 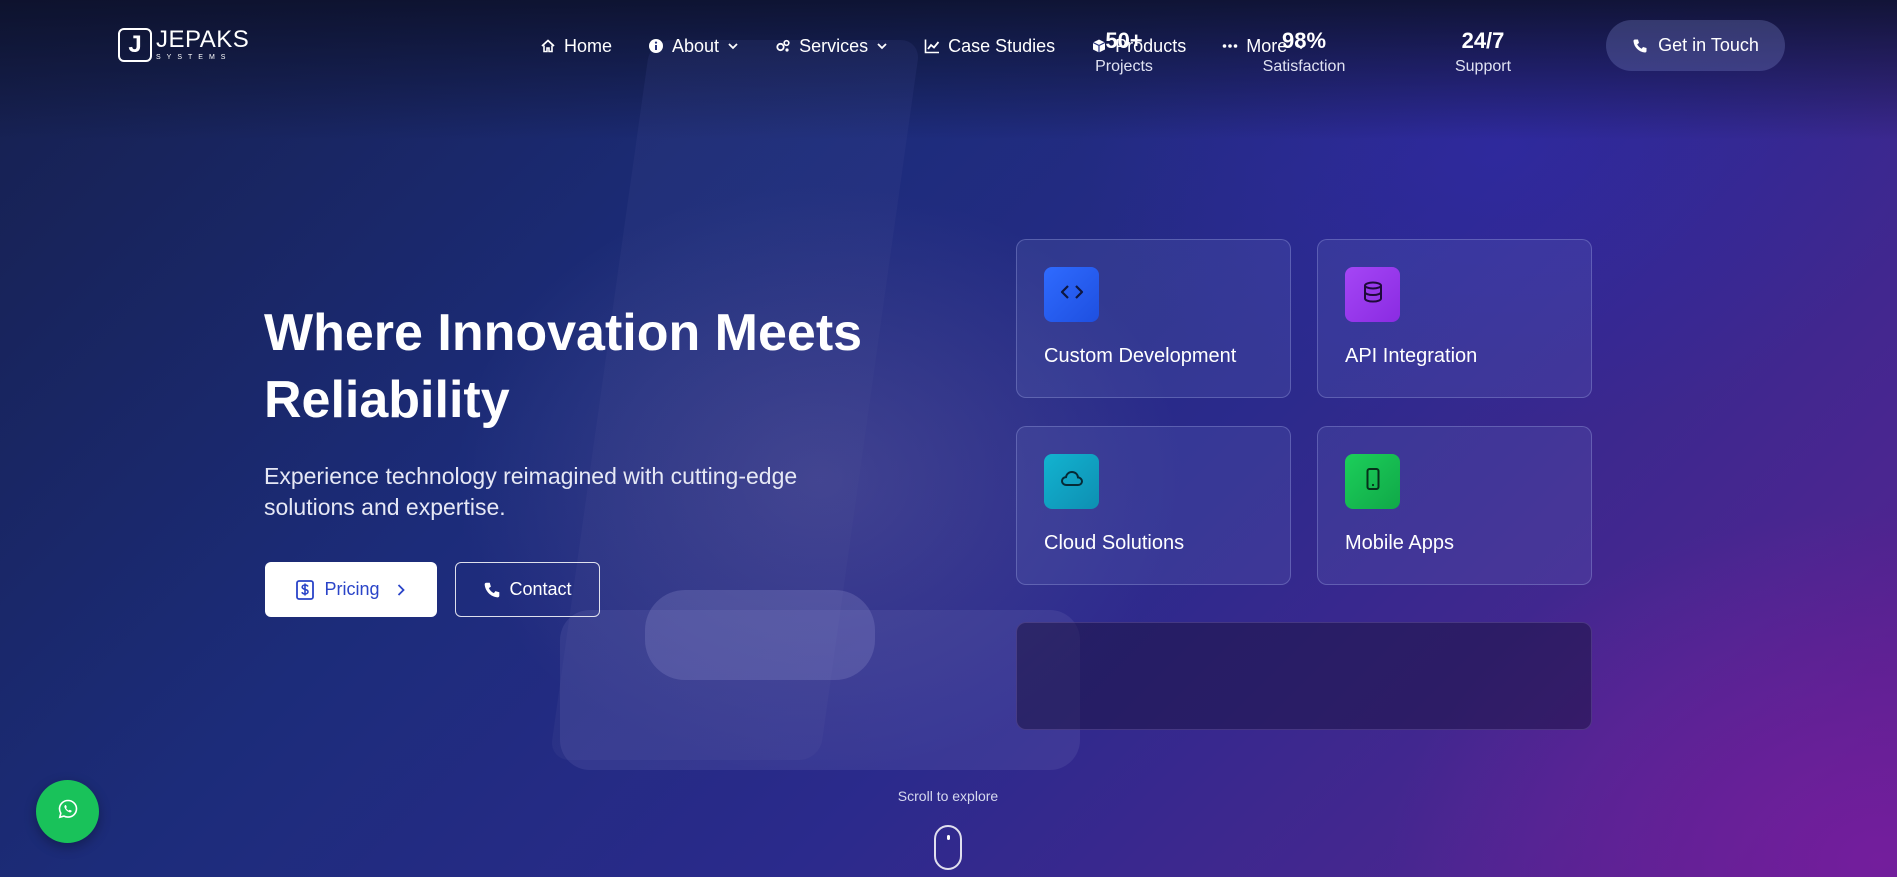 What do you see at coordinates (401, 590) in the screenshot?
I see `chevron-right-icon` at bounding box center [401, 590].